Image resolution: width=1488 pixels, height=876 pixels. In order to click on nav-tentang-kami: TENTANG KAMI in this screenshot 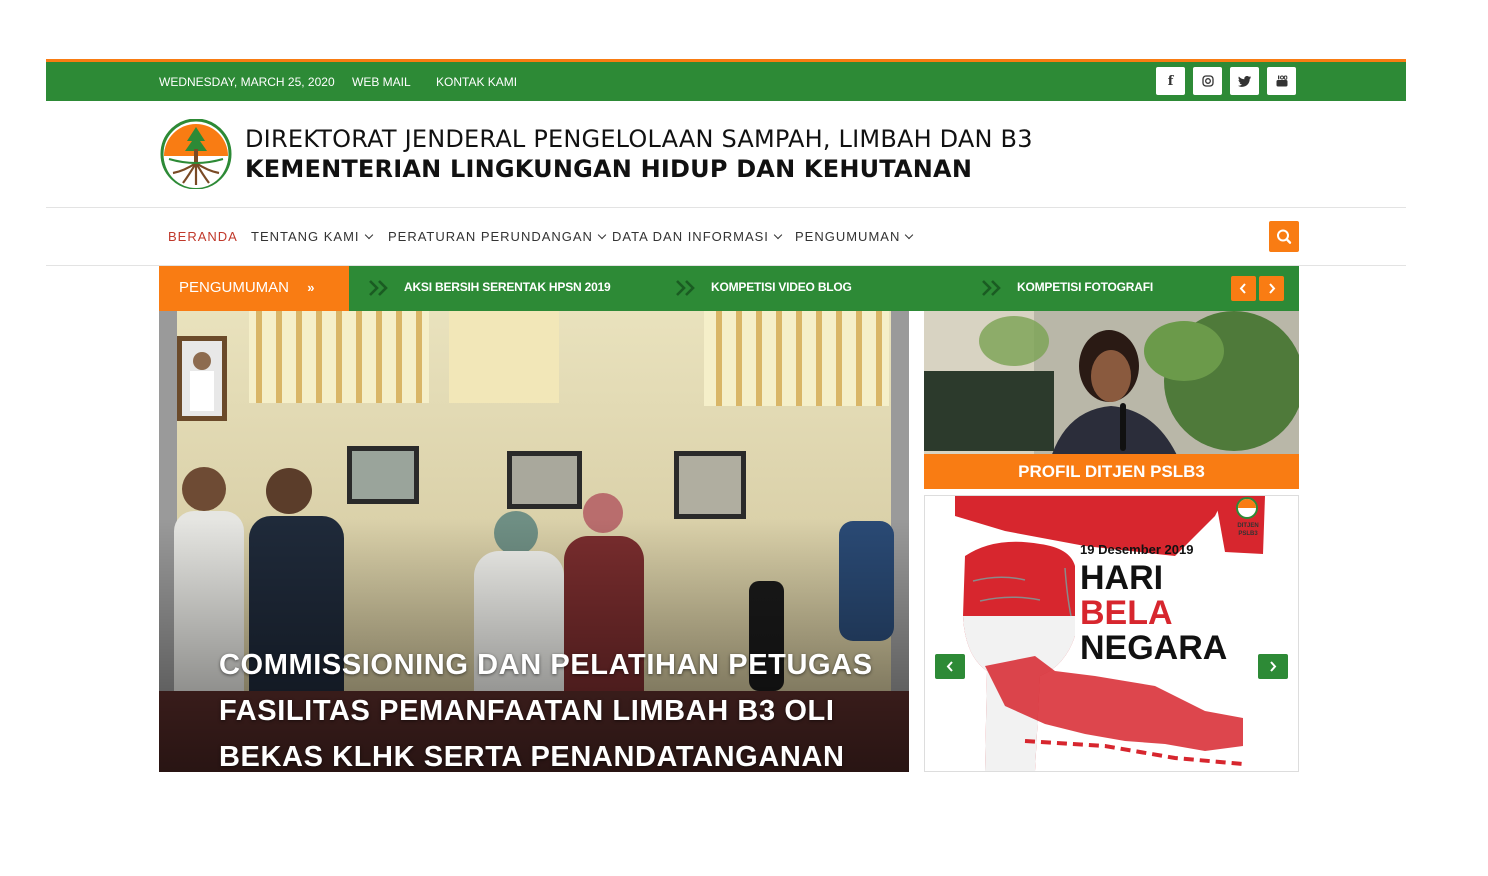, I will do `click(312, 236)`.